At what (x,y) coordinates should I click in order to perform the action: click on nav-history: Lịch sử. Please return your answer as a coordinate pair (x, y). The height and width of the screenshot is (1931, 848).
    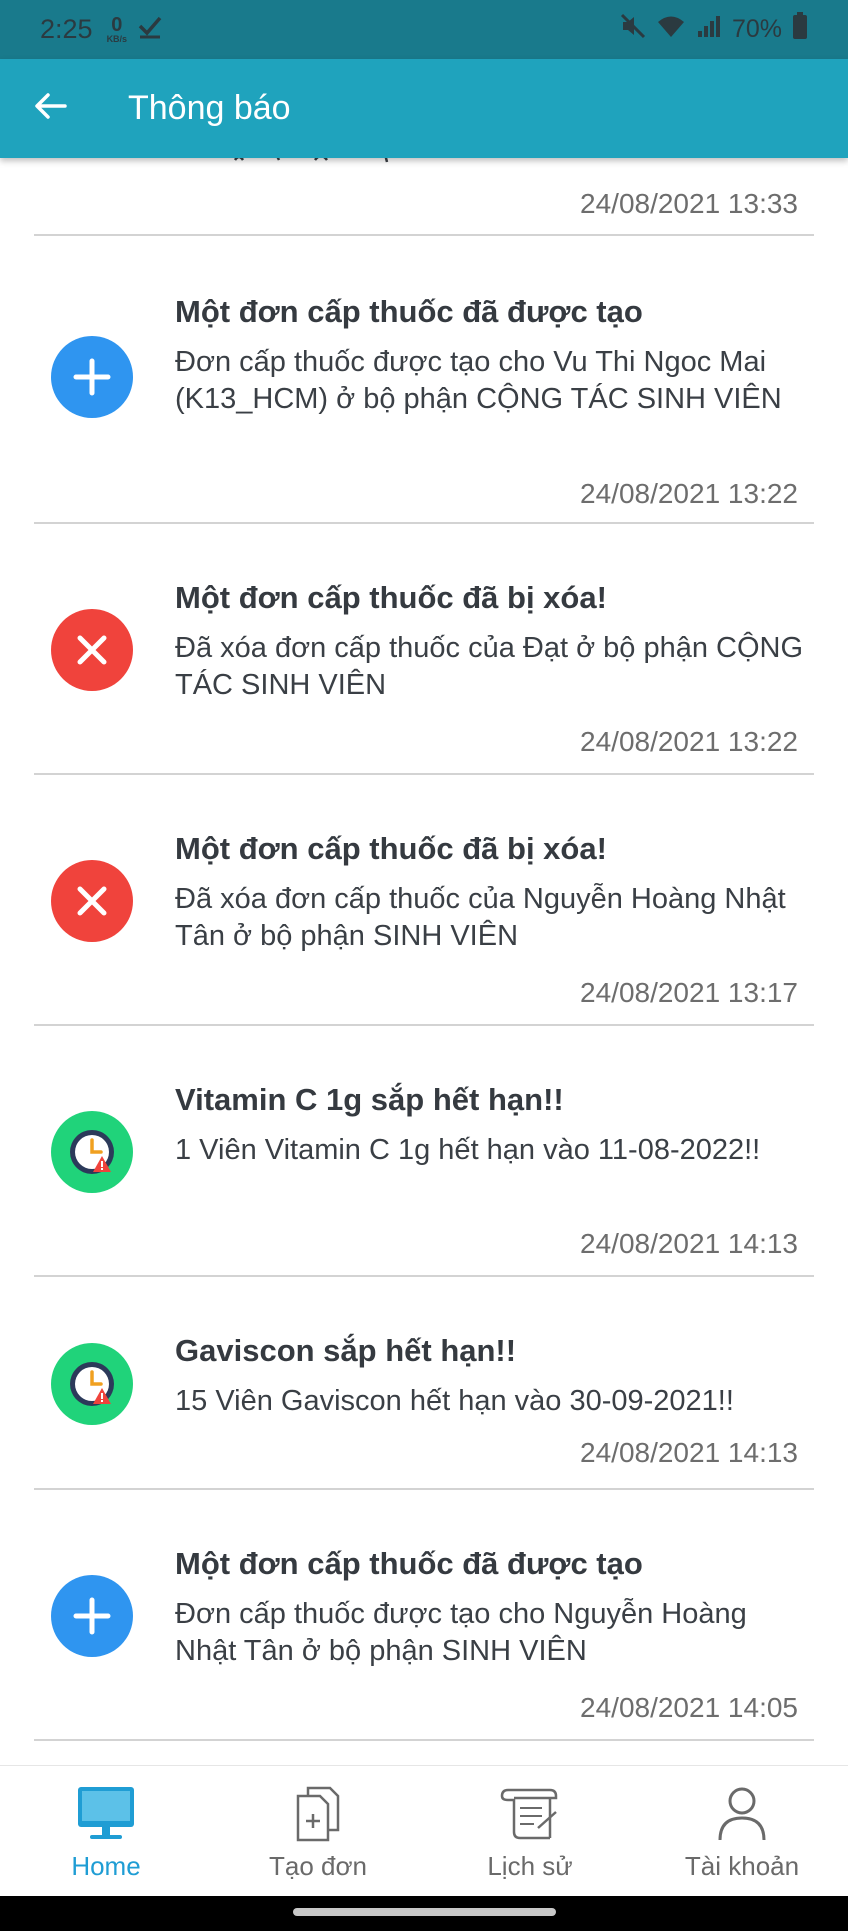
    Looking at the image, I should click on (530, 1831).